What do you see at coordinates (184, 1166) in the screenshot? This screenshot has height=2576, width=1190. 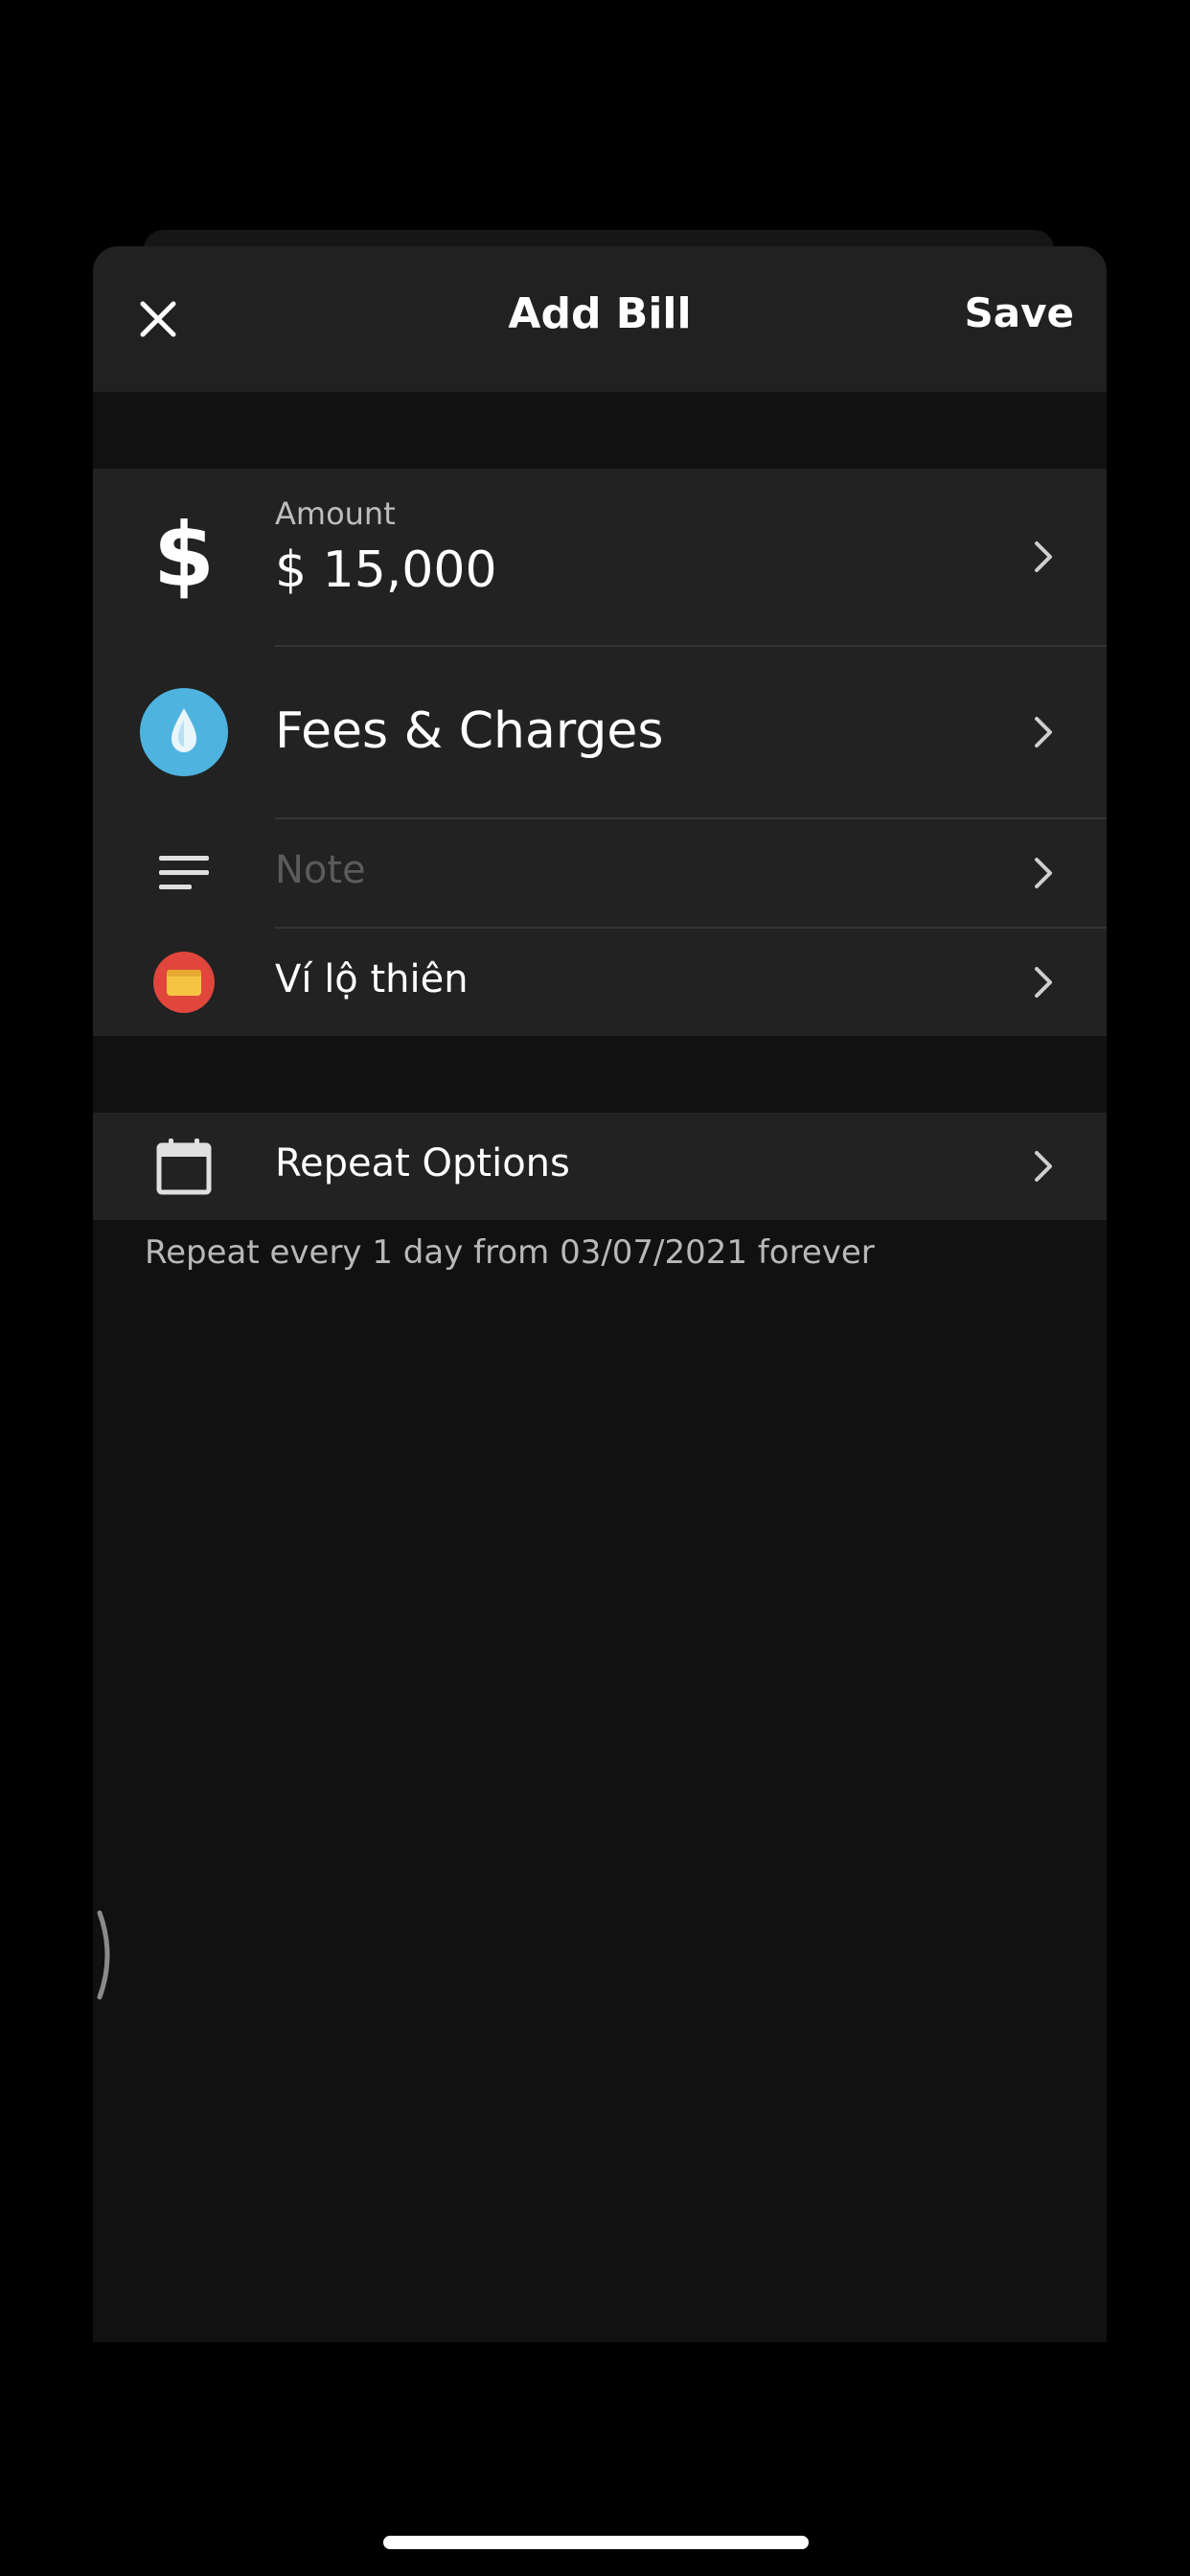 I see `calendar-icon` at bounding box center [184, 1166].